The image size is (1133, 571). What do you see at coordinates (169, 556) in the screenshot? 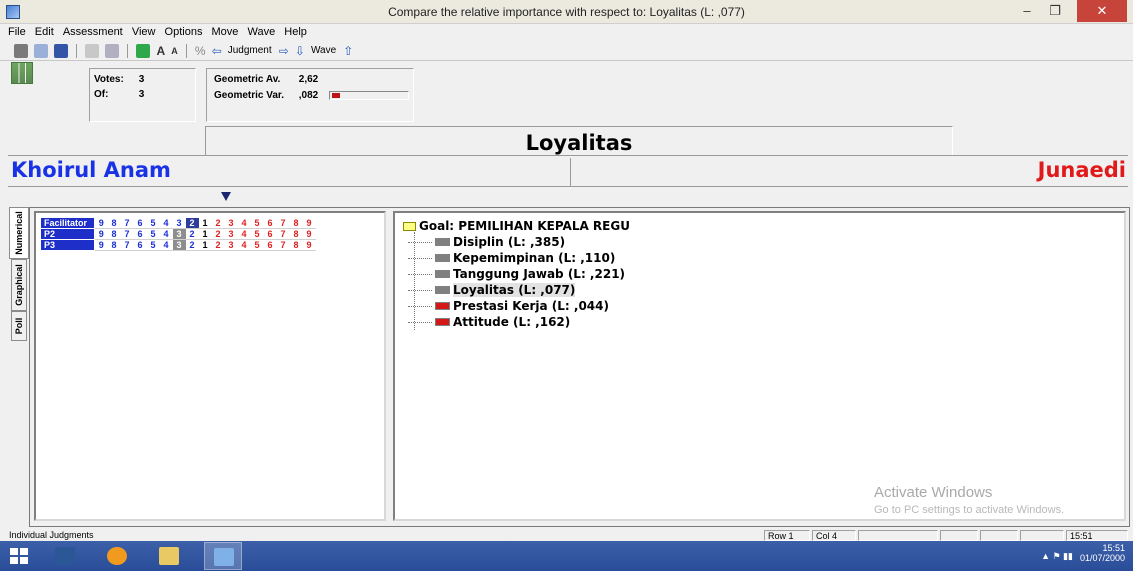
I see `file-explorer-icon` at bounding box center [169, 556].